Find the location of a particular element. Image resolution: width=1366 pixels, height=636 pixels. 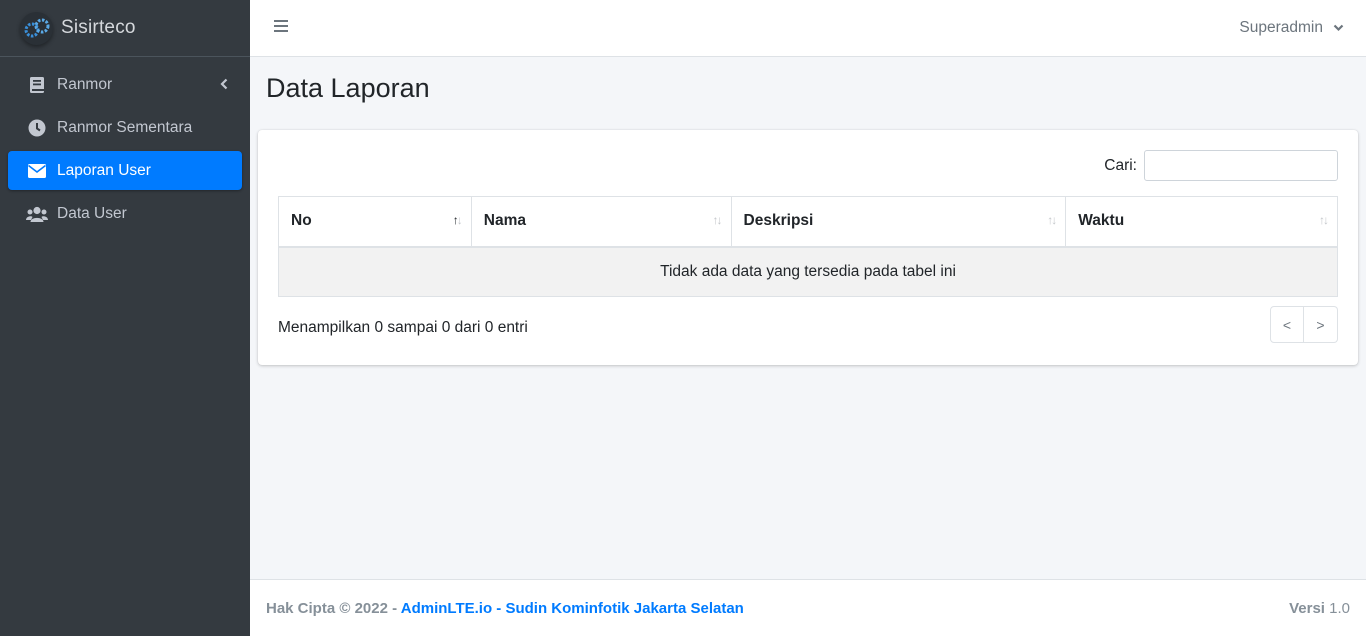

sidebar-item-label: Data User is located at coordinates (92, 213).